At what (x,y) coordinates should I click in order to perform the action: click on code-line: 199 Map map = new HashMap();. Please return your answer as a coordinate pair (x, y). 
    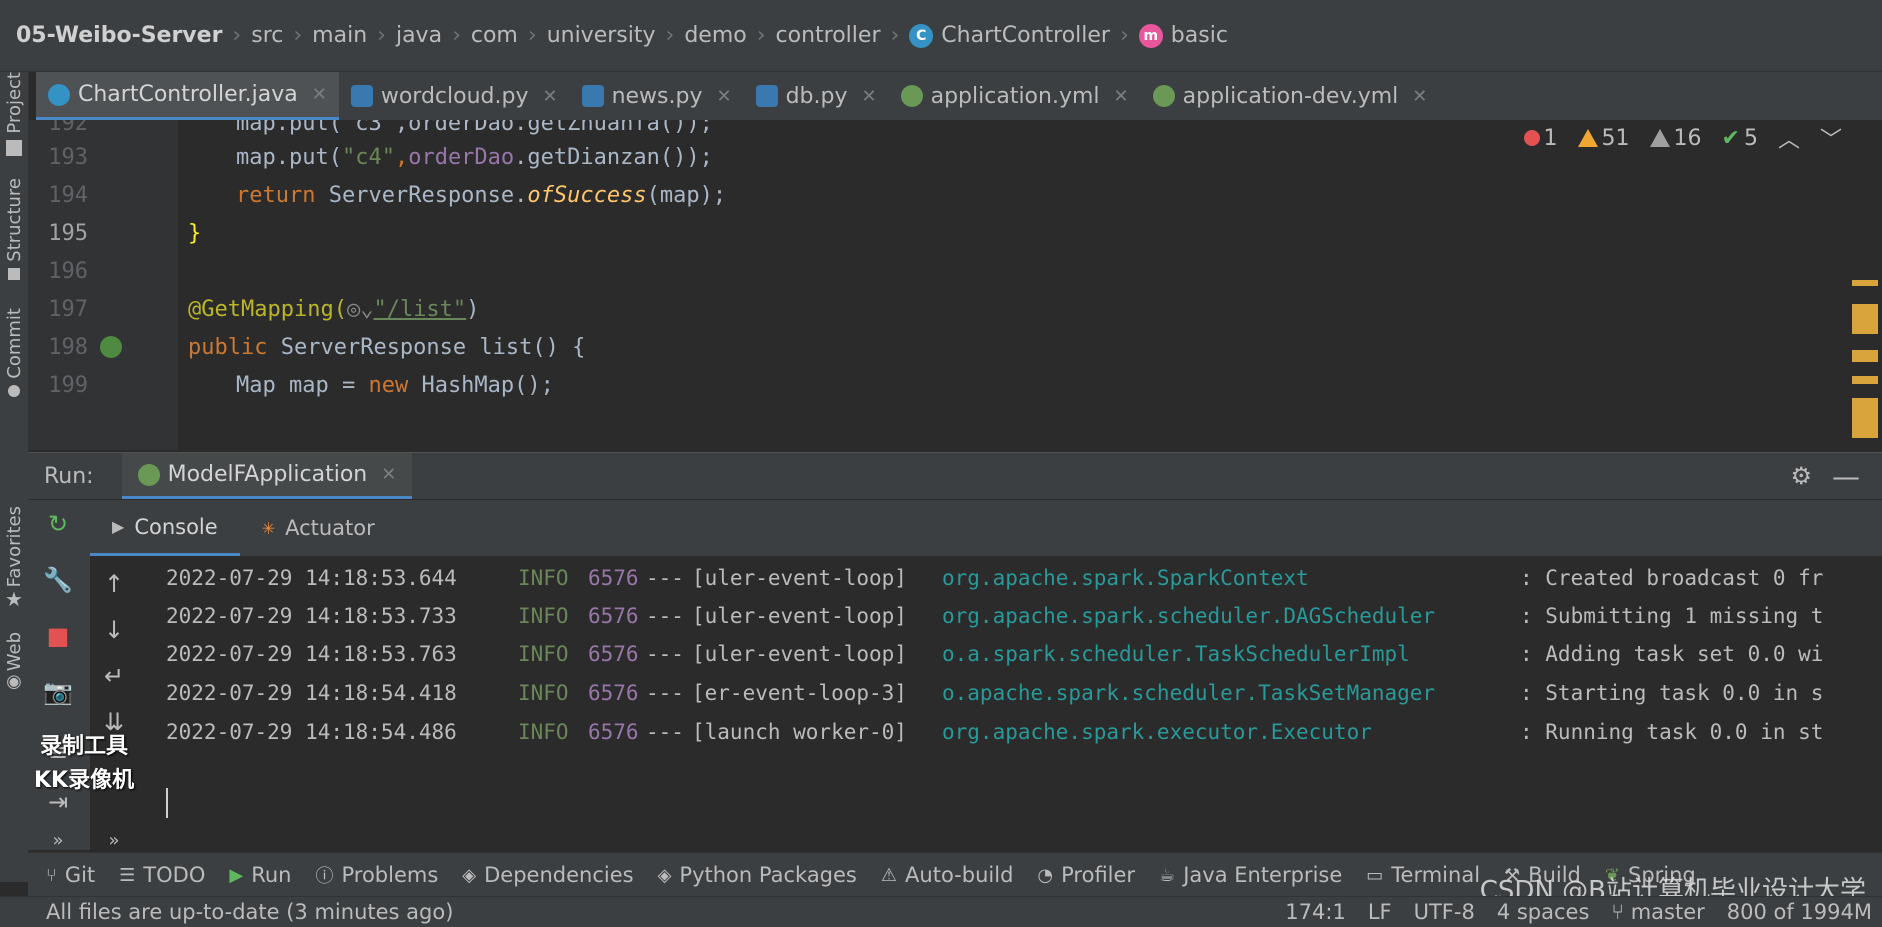
    Looking at the image, I should click on (938, 385).